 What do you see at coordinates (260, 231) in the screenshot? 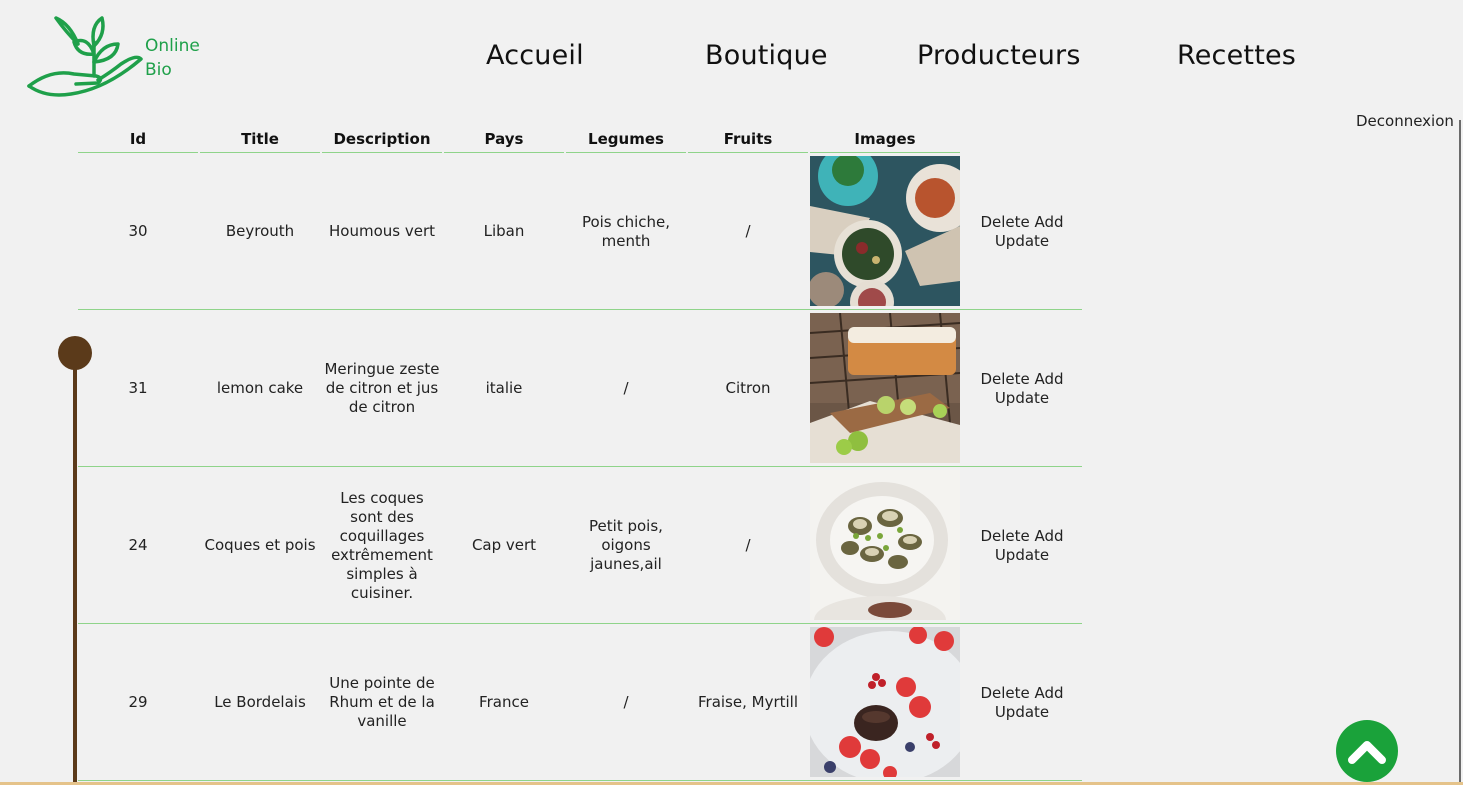
I see `cell-title: Beyrouth` at bounding box center [260, 231].